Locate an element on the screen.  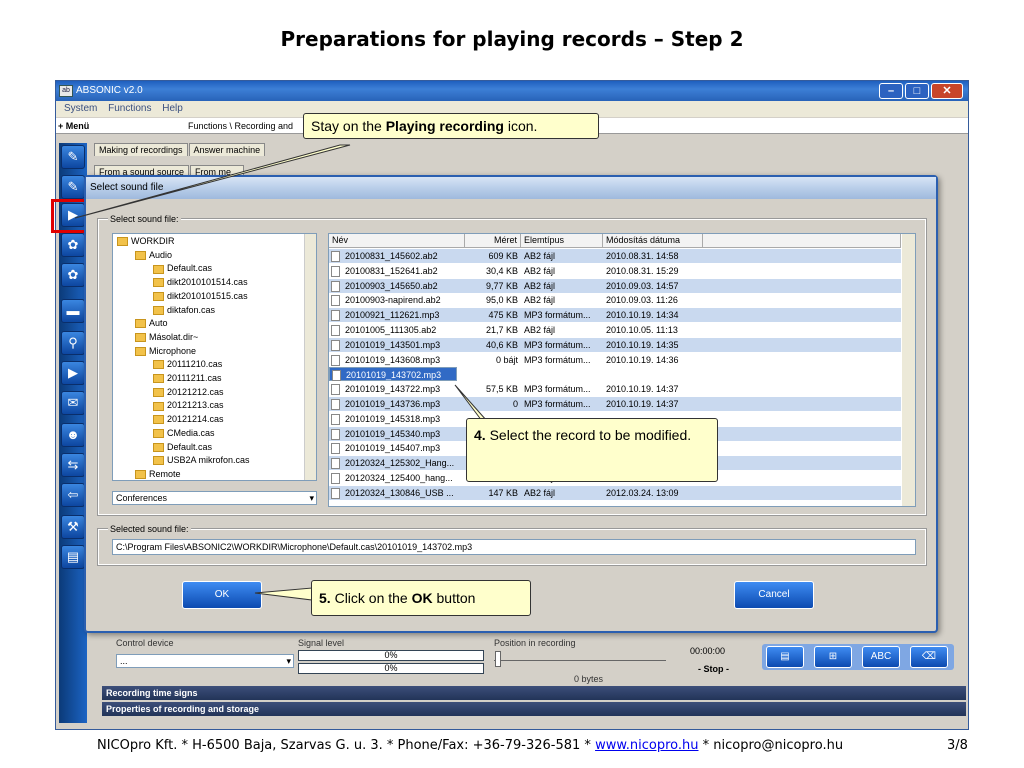
callout-step-4: 4. Select the record to be modified. is located at coordinates (592, 450).